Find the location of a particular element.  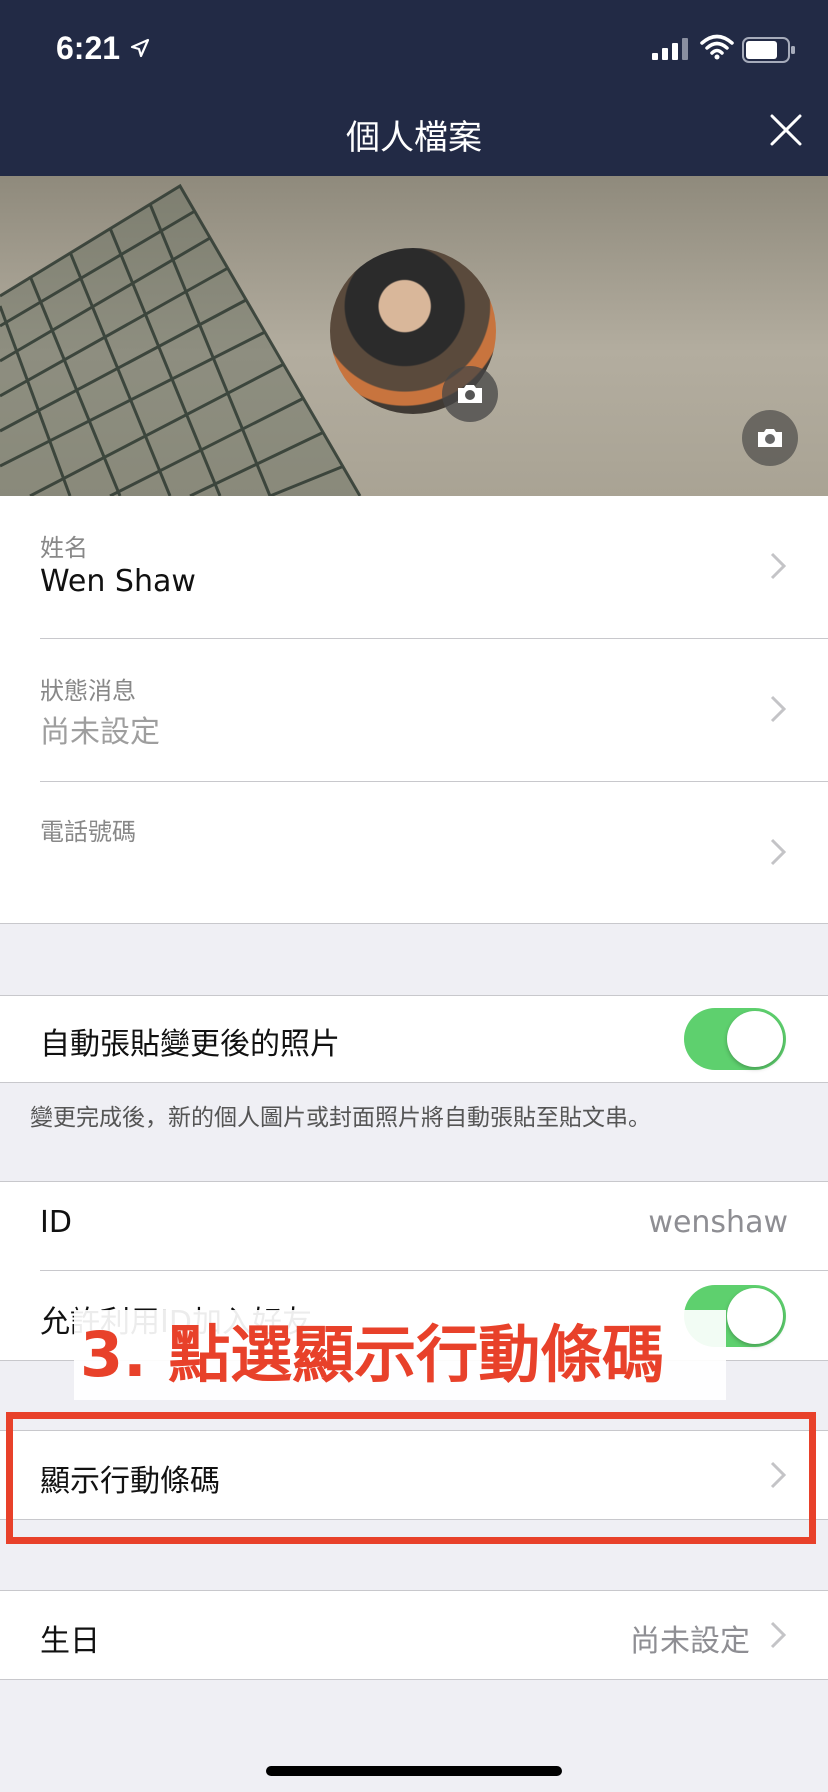

page-title: 個人檔案 is located at coordinates (414, 138).